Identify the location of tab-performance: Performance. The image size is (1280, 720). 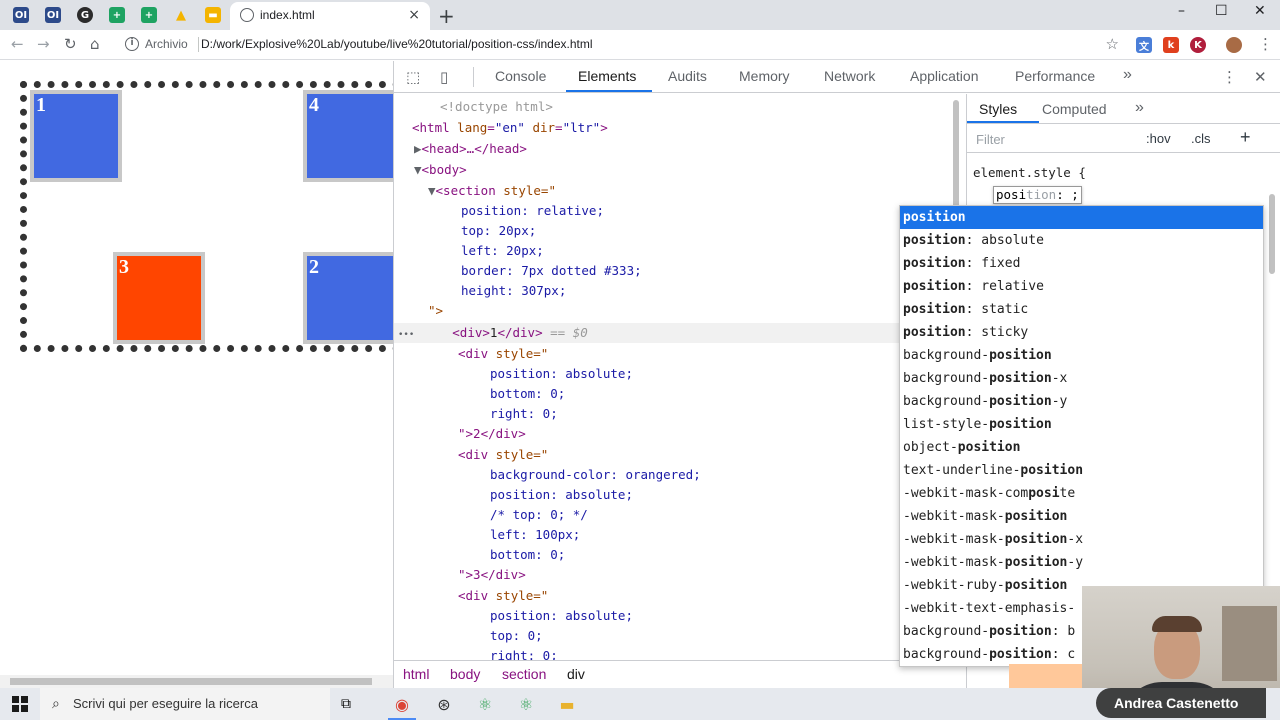
(1055, 76).